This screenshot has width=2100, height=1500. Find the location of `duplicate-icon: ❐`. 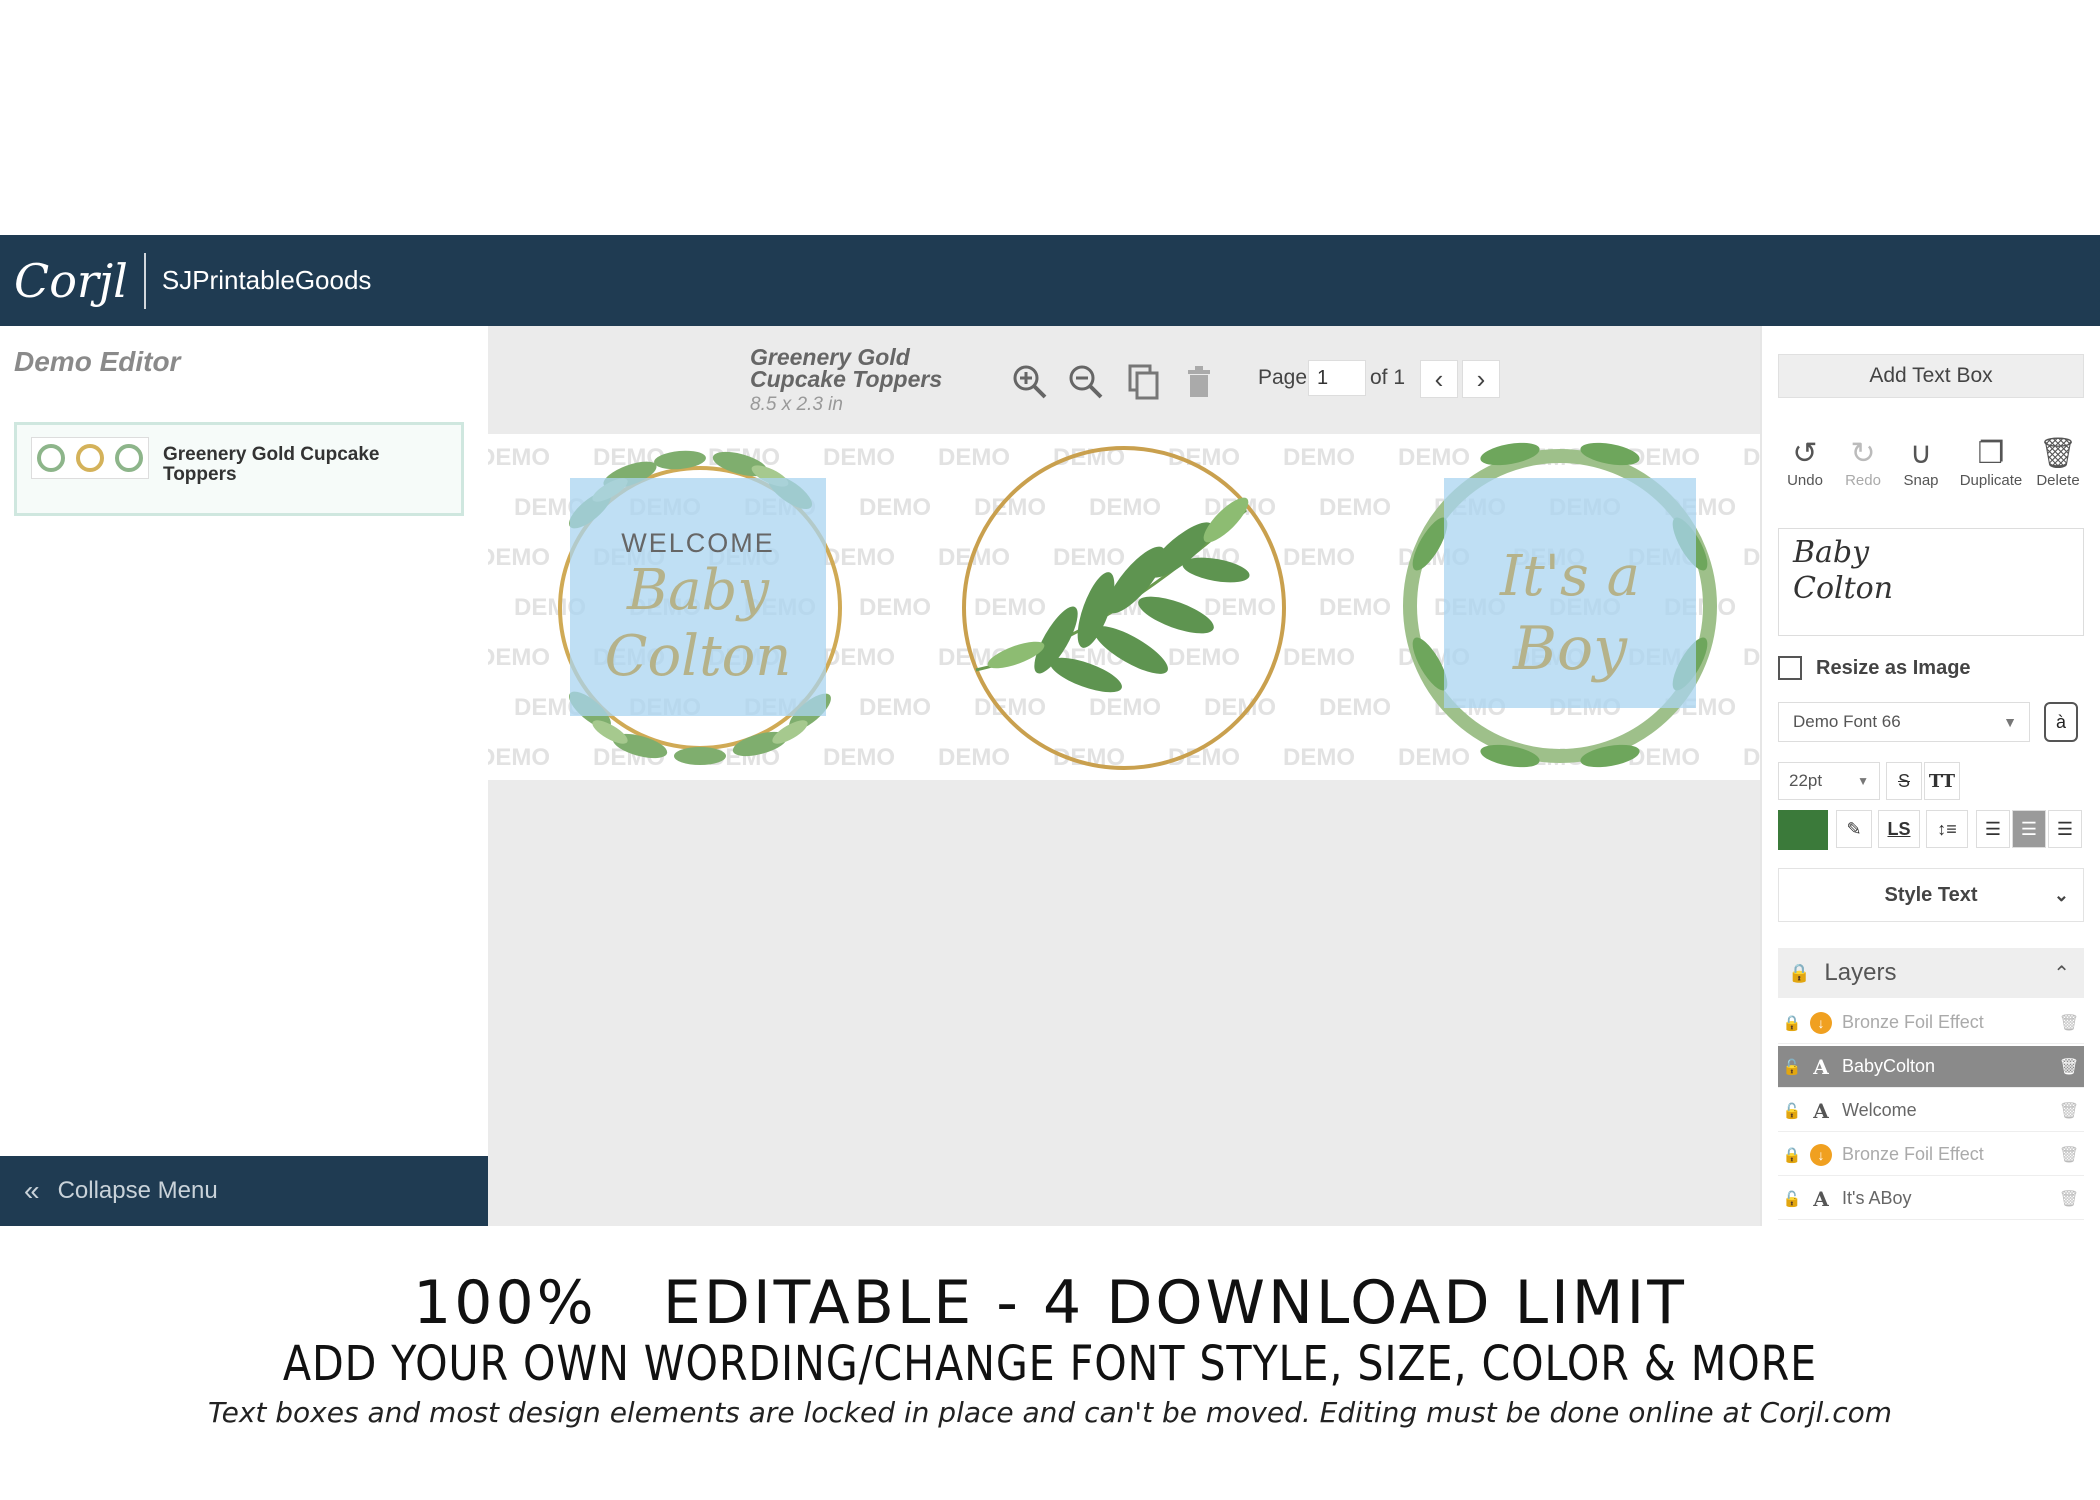

duplicate-icon: ❐ is located at coordinates (1991, 453).